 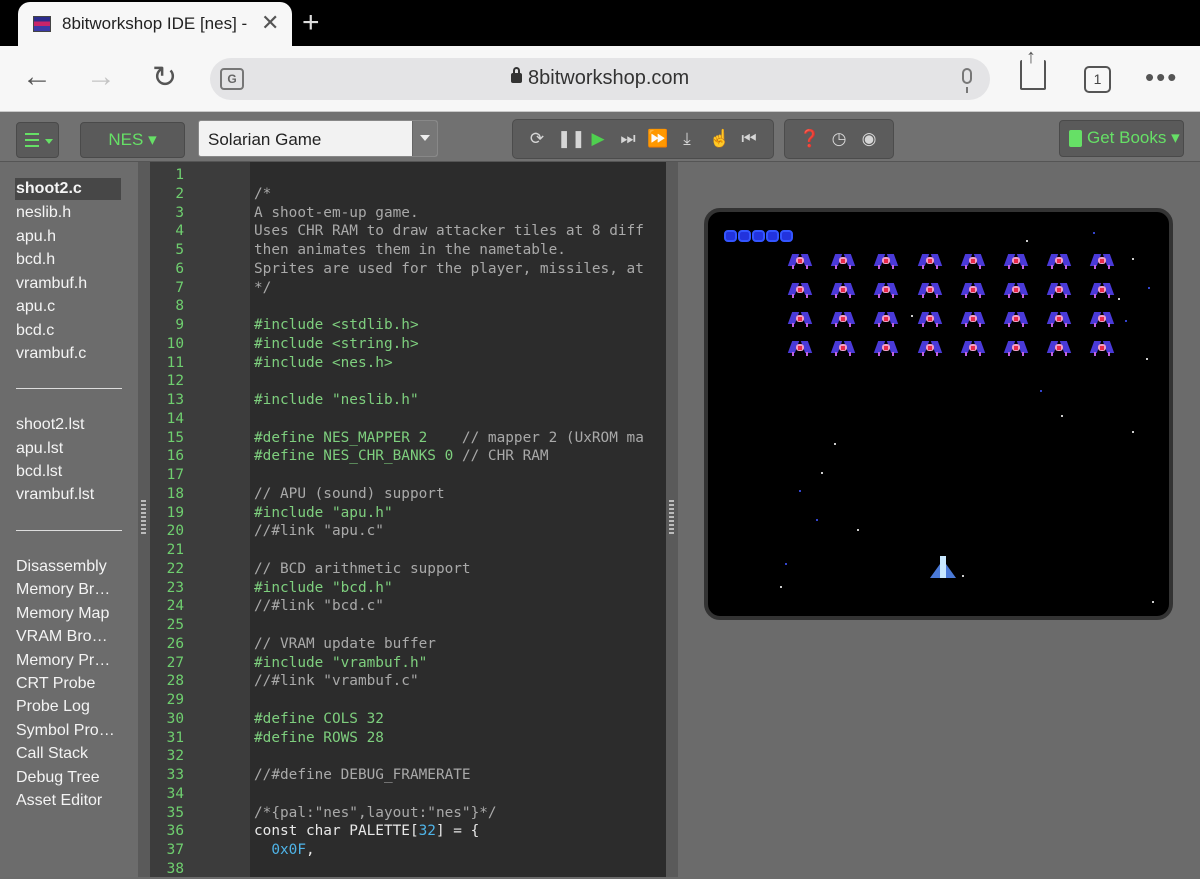 I want to click on rewind-icon: ⏮, so click(x=749, y=139).